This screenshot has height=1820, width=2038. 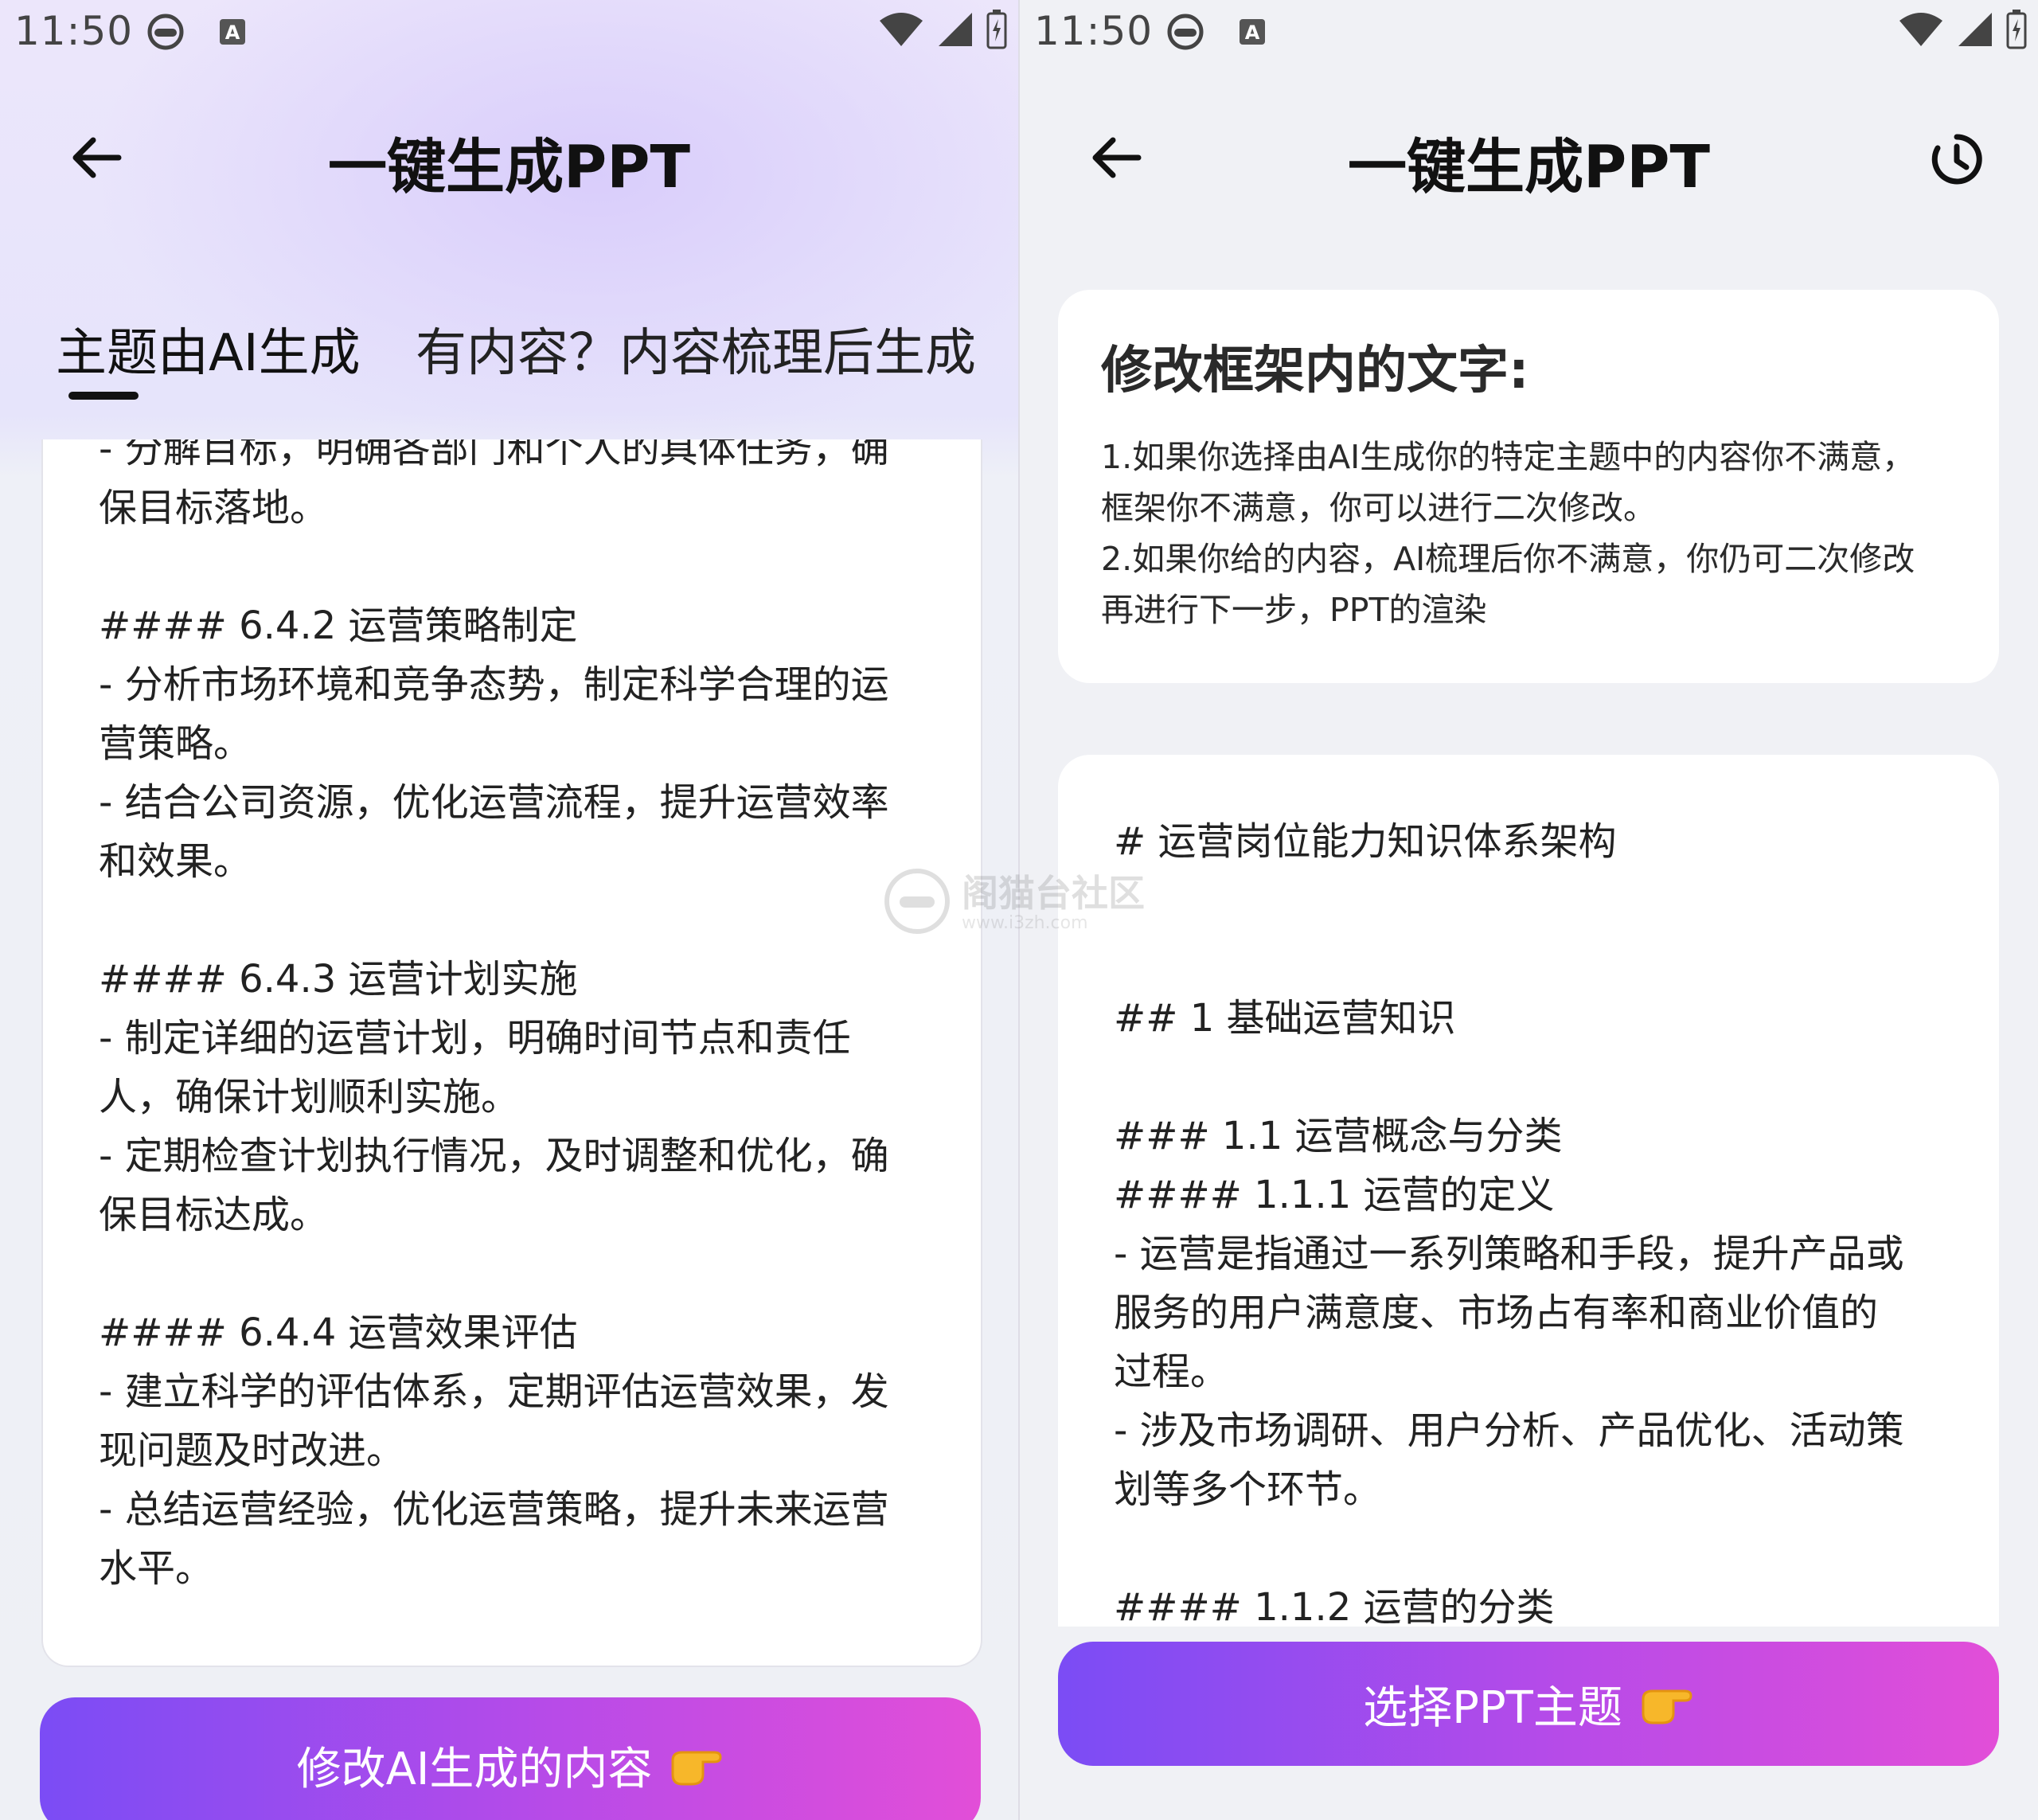 I want to click on history-clock-icon, so click(x=1957, y=161).